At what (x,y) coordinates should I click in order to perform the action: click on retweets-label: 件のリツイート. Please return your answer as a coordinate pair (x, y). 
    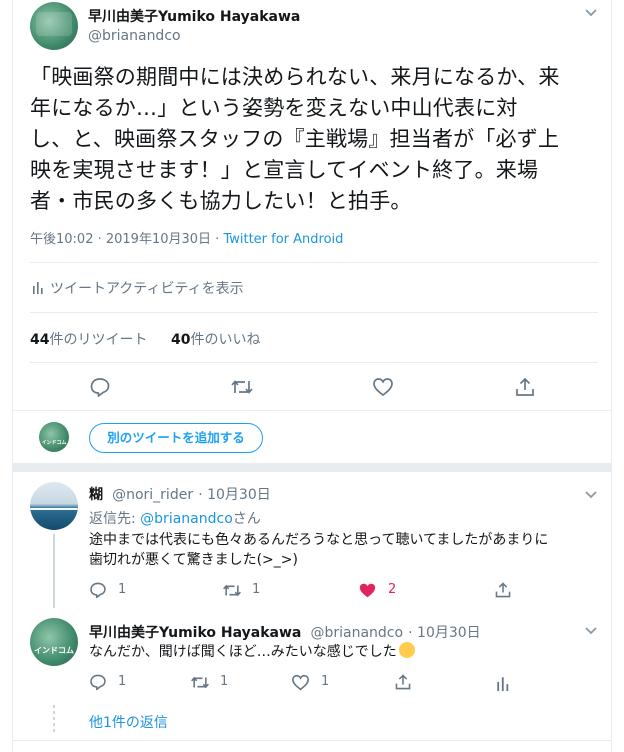
    Looking at the image, I should click on (98, 340).